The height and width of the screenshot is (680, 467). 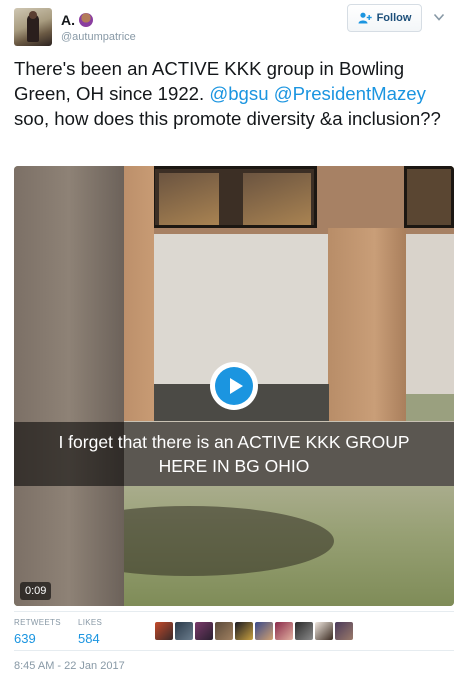 What do you see at coordinates (350, 93) in the screenshot?
I see `mention-link-presidentmazey: @PresidentMazey` at bounding box center [350, 93].